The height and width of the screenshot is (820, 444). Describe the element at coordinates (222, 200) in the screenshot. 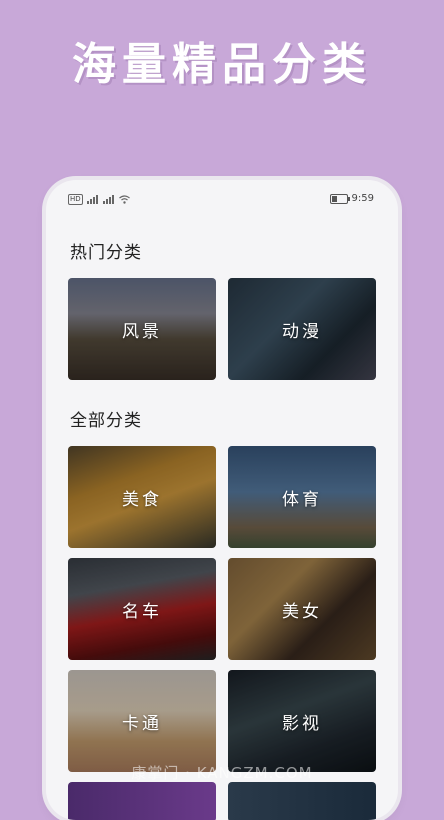

I see `status-bar: HD 9:59` at that location.